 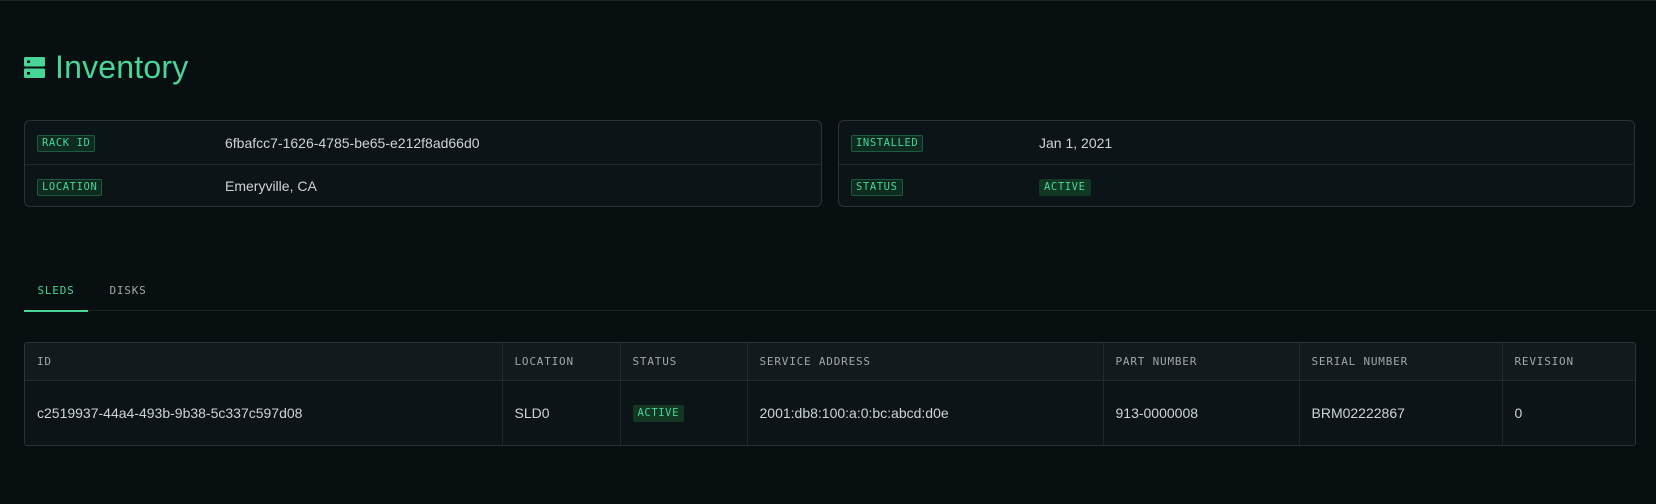 What do you see at coordinates (924, 361) in the screenshot?
I see `column-header-service-address: SERVICE ADDRESS` at bounding box center [924, 361].